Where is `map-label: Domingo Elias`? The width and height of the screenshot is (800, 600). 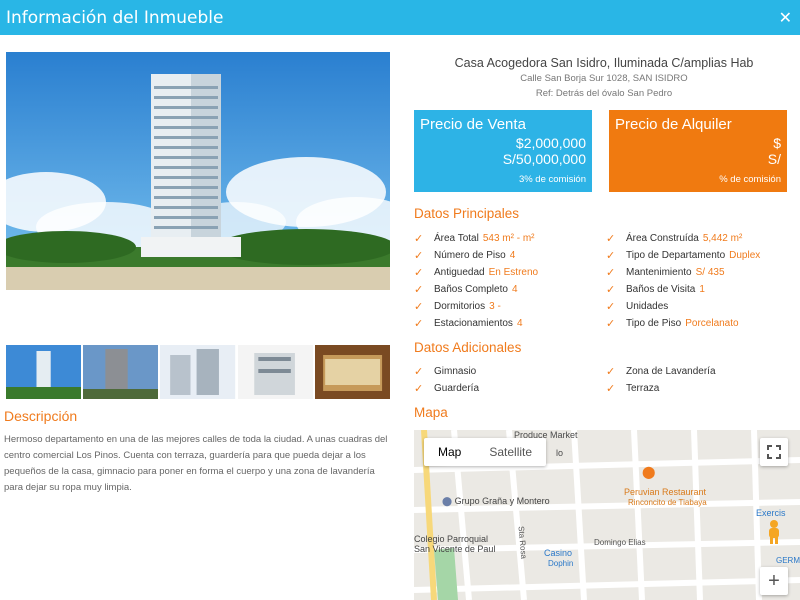
map-label: Domingo Elias is located at coordinates (620, 542).